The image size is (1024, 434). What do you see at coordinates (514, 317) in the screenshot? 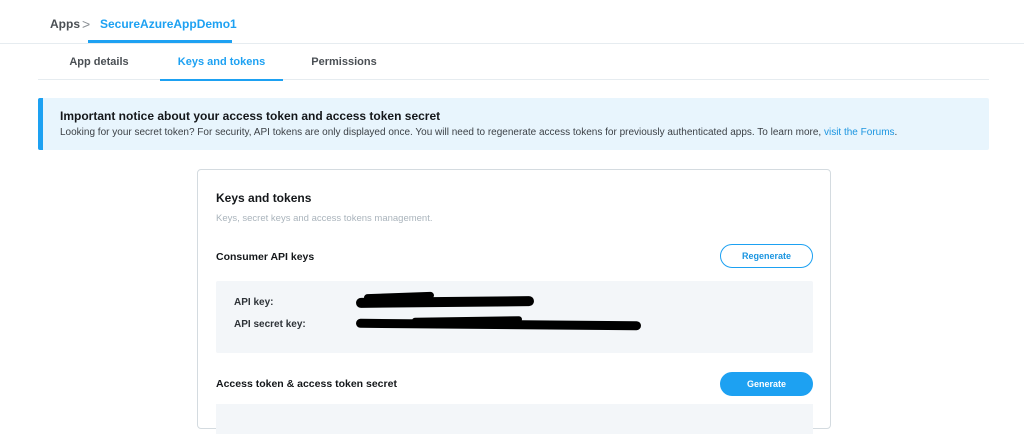
I see `consumer-keys-box: API key: API secret key:` at bounding box center [514, 317].